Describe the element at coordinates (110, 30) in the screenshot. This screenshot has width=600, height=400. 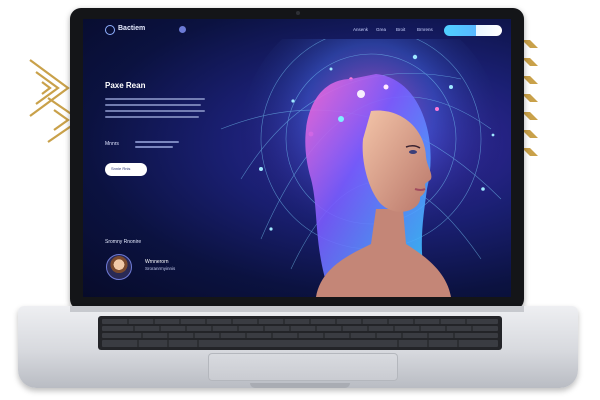
I see `logo-icon` at that location.